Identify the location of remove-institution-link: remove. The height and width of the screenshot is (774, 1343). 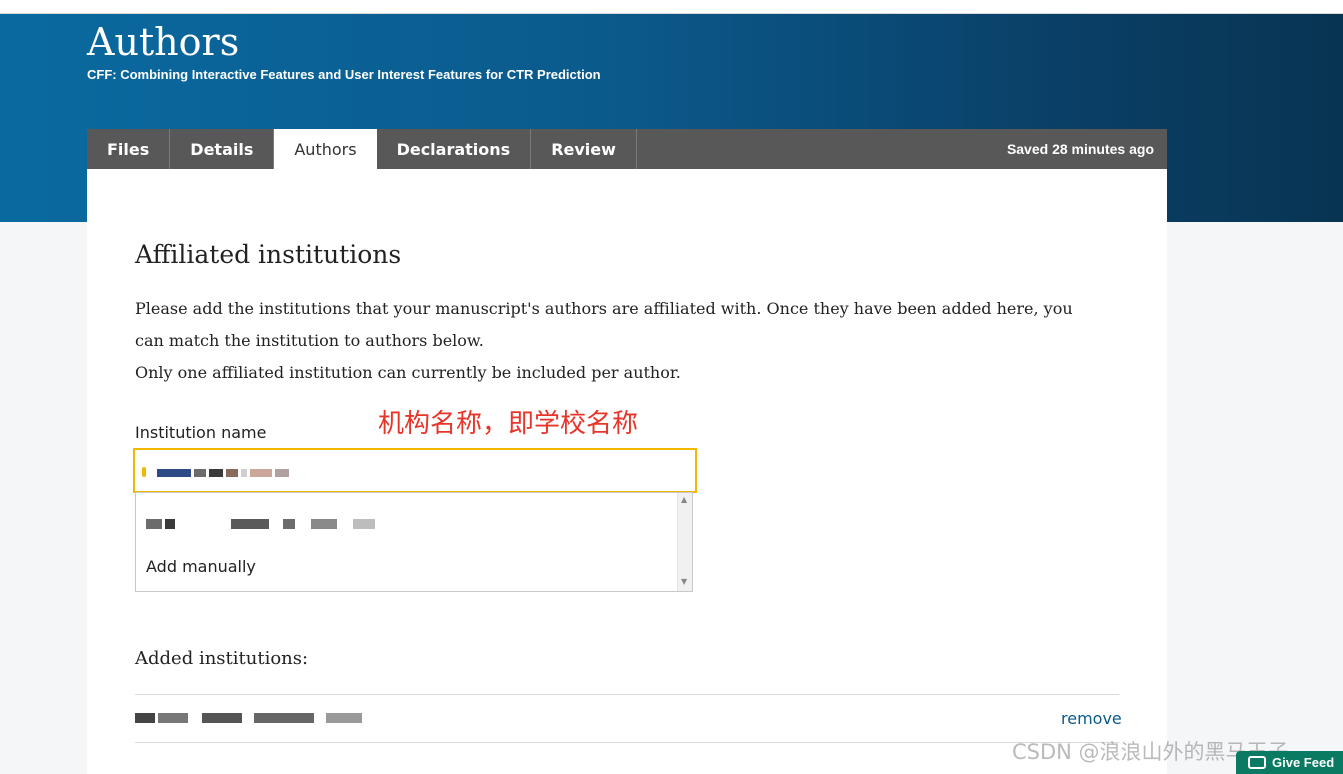
(1091, 718).